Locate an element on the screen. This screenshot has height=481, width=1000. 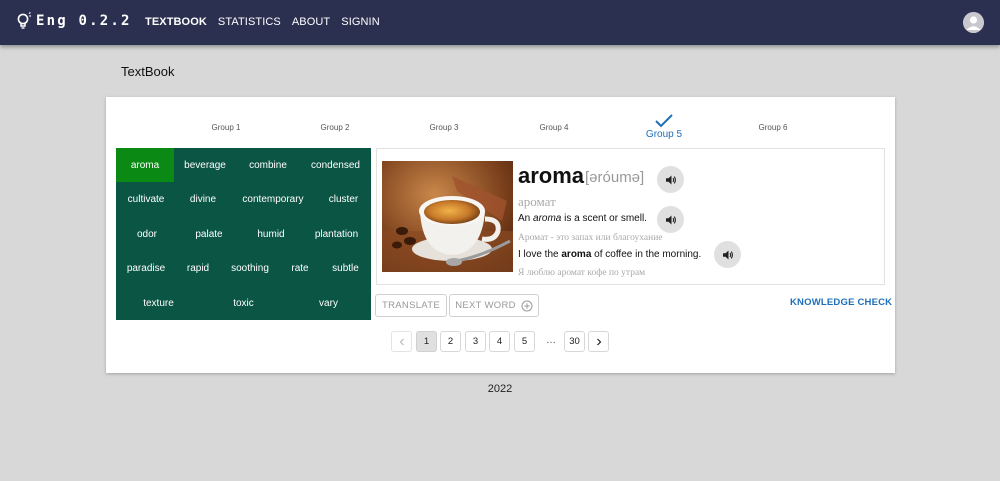
group-5-tab: Group 5 is located at coordinates (664, 134).